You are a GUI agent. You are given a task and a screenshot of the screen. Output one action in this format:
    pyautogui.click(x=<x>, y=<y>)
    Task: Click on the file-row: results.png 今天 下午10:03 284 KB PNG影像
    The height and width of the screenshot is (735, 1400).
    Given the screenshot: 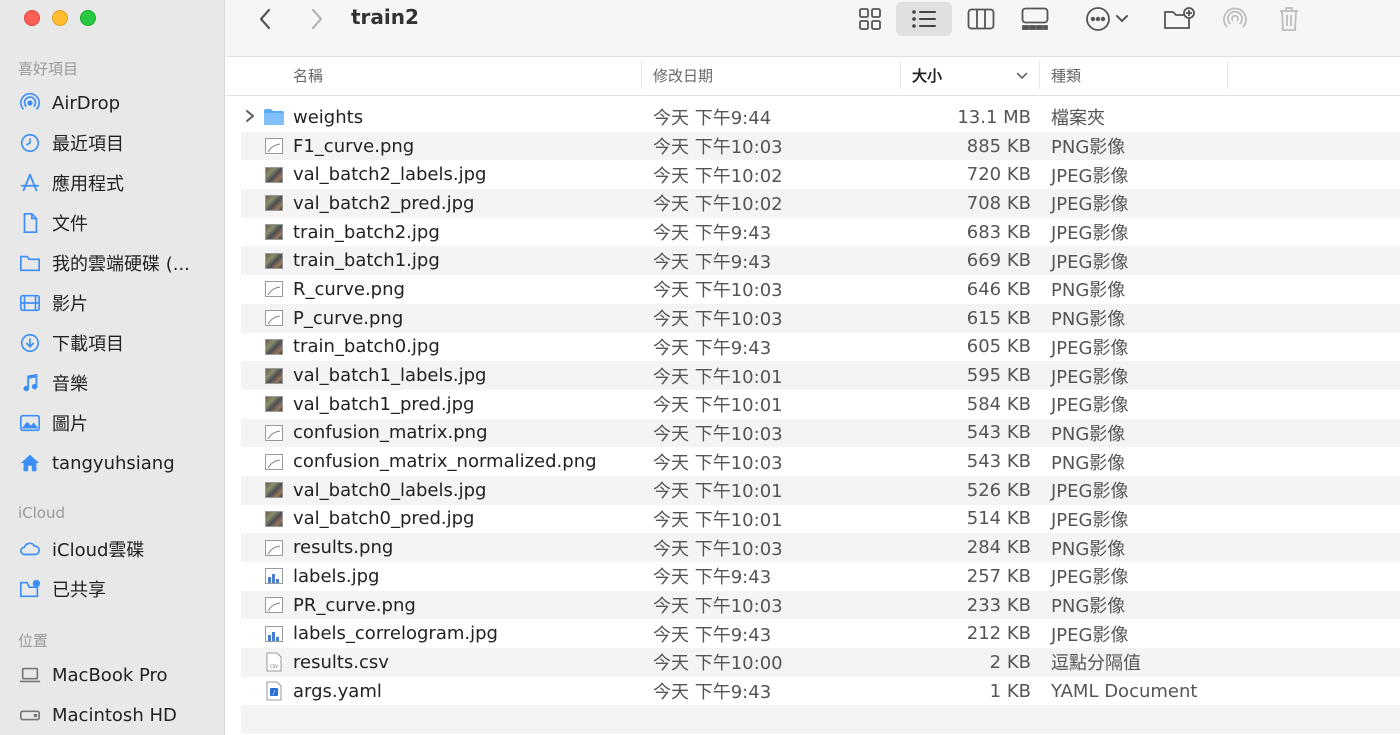 What is the action you would take?
    pyautogui.click(x=820, y=547)
    